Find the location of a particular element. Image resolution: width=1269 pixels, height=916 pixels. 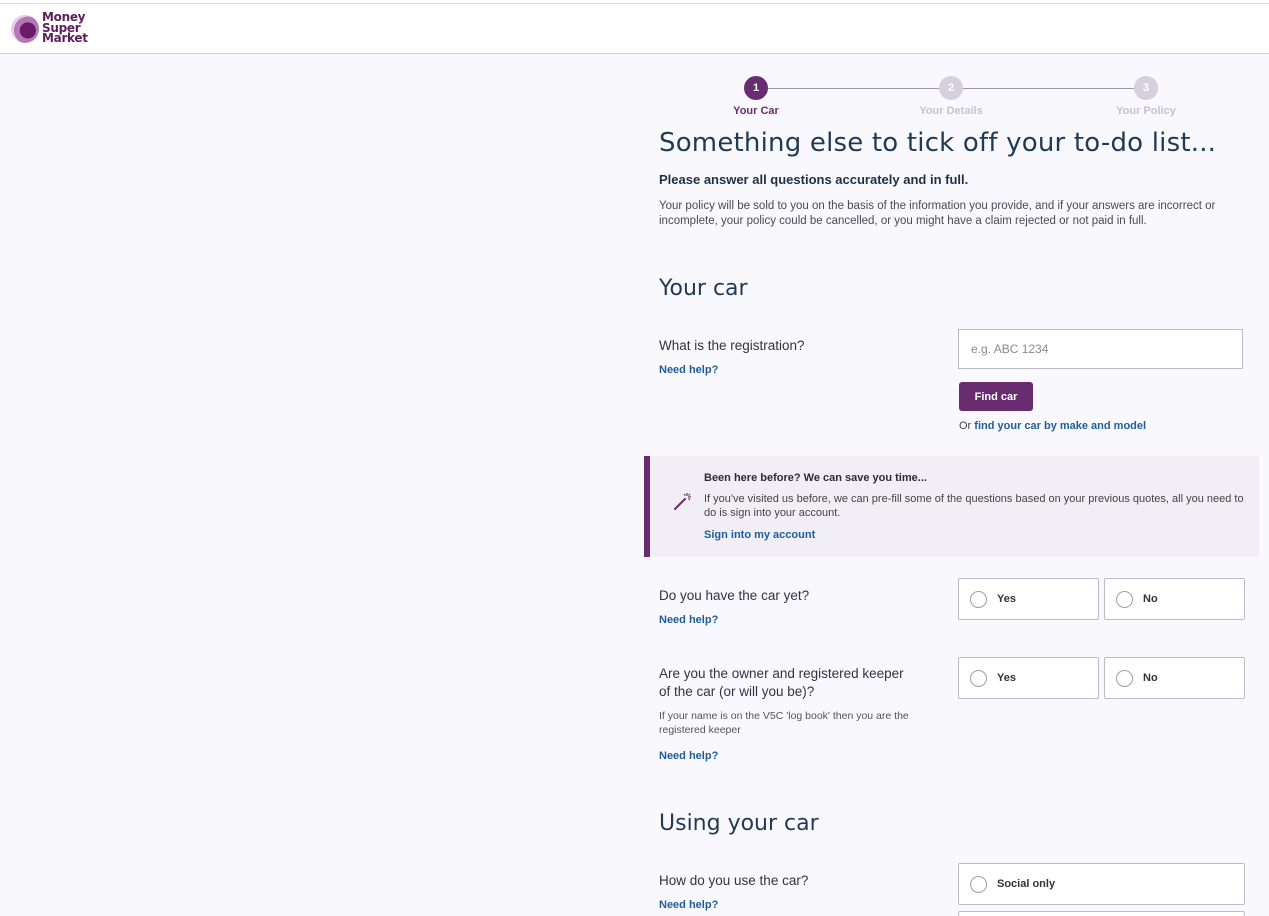

owner-question-line1: Are you the owner and registered keeper is located at coordinates (781, 673).